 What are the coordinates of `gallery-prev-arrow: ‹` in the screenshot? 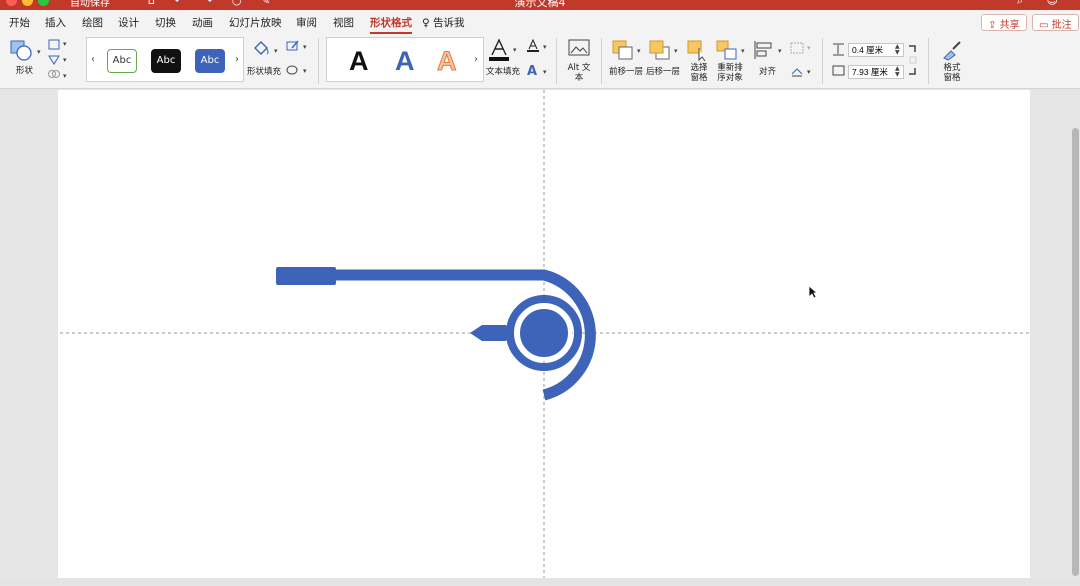 It's located at (93, 59).